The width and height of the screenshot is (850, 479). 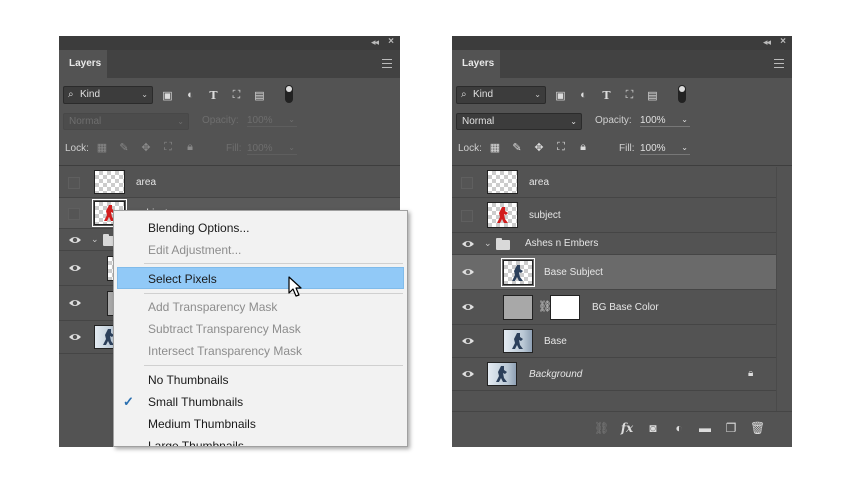 What do you see at coordinates (705, 428) in the screenshot?
I see `new-group-icon: ▬` at bounding box center [705, 428].